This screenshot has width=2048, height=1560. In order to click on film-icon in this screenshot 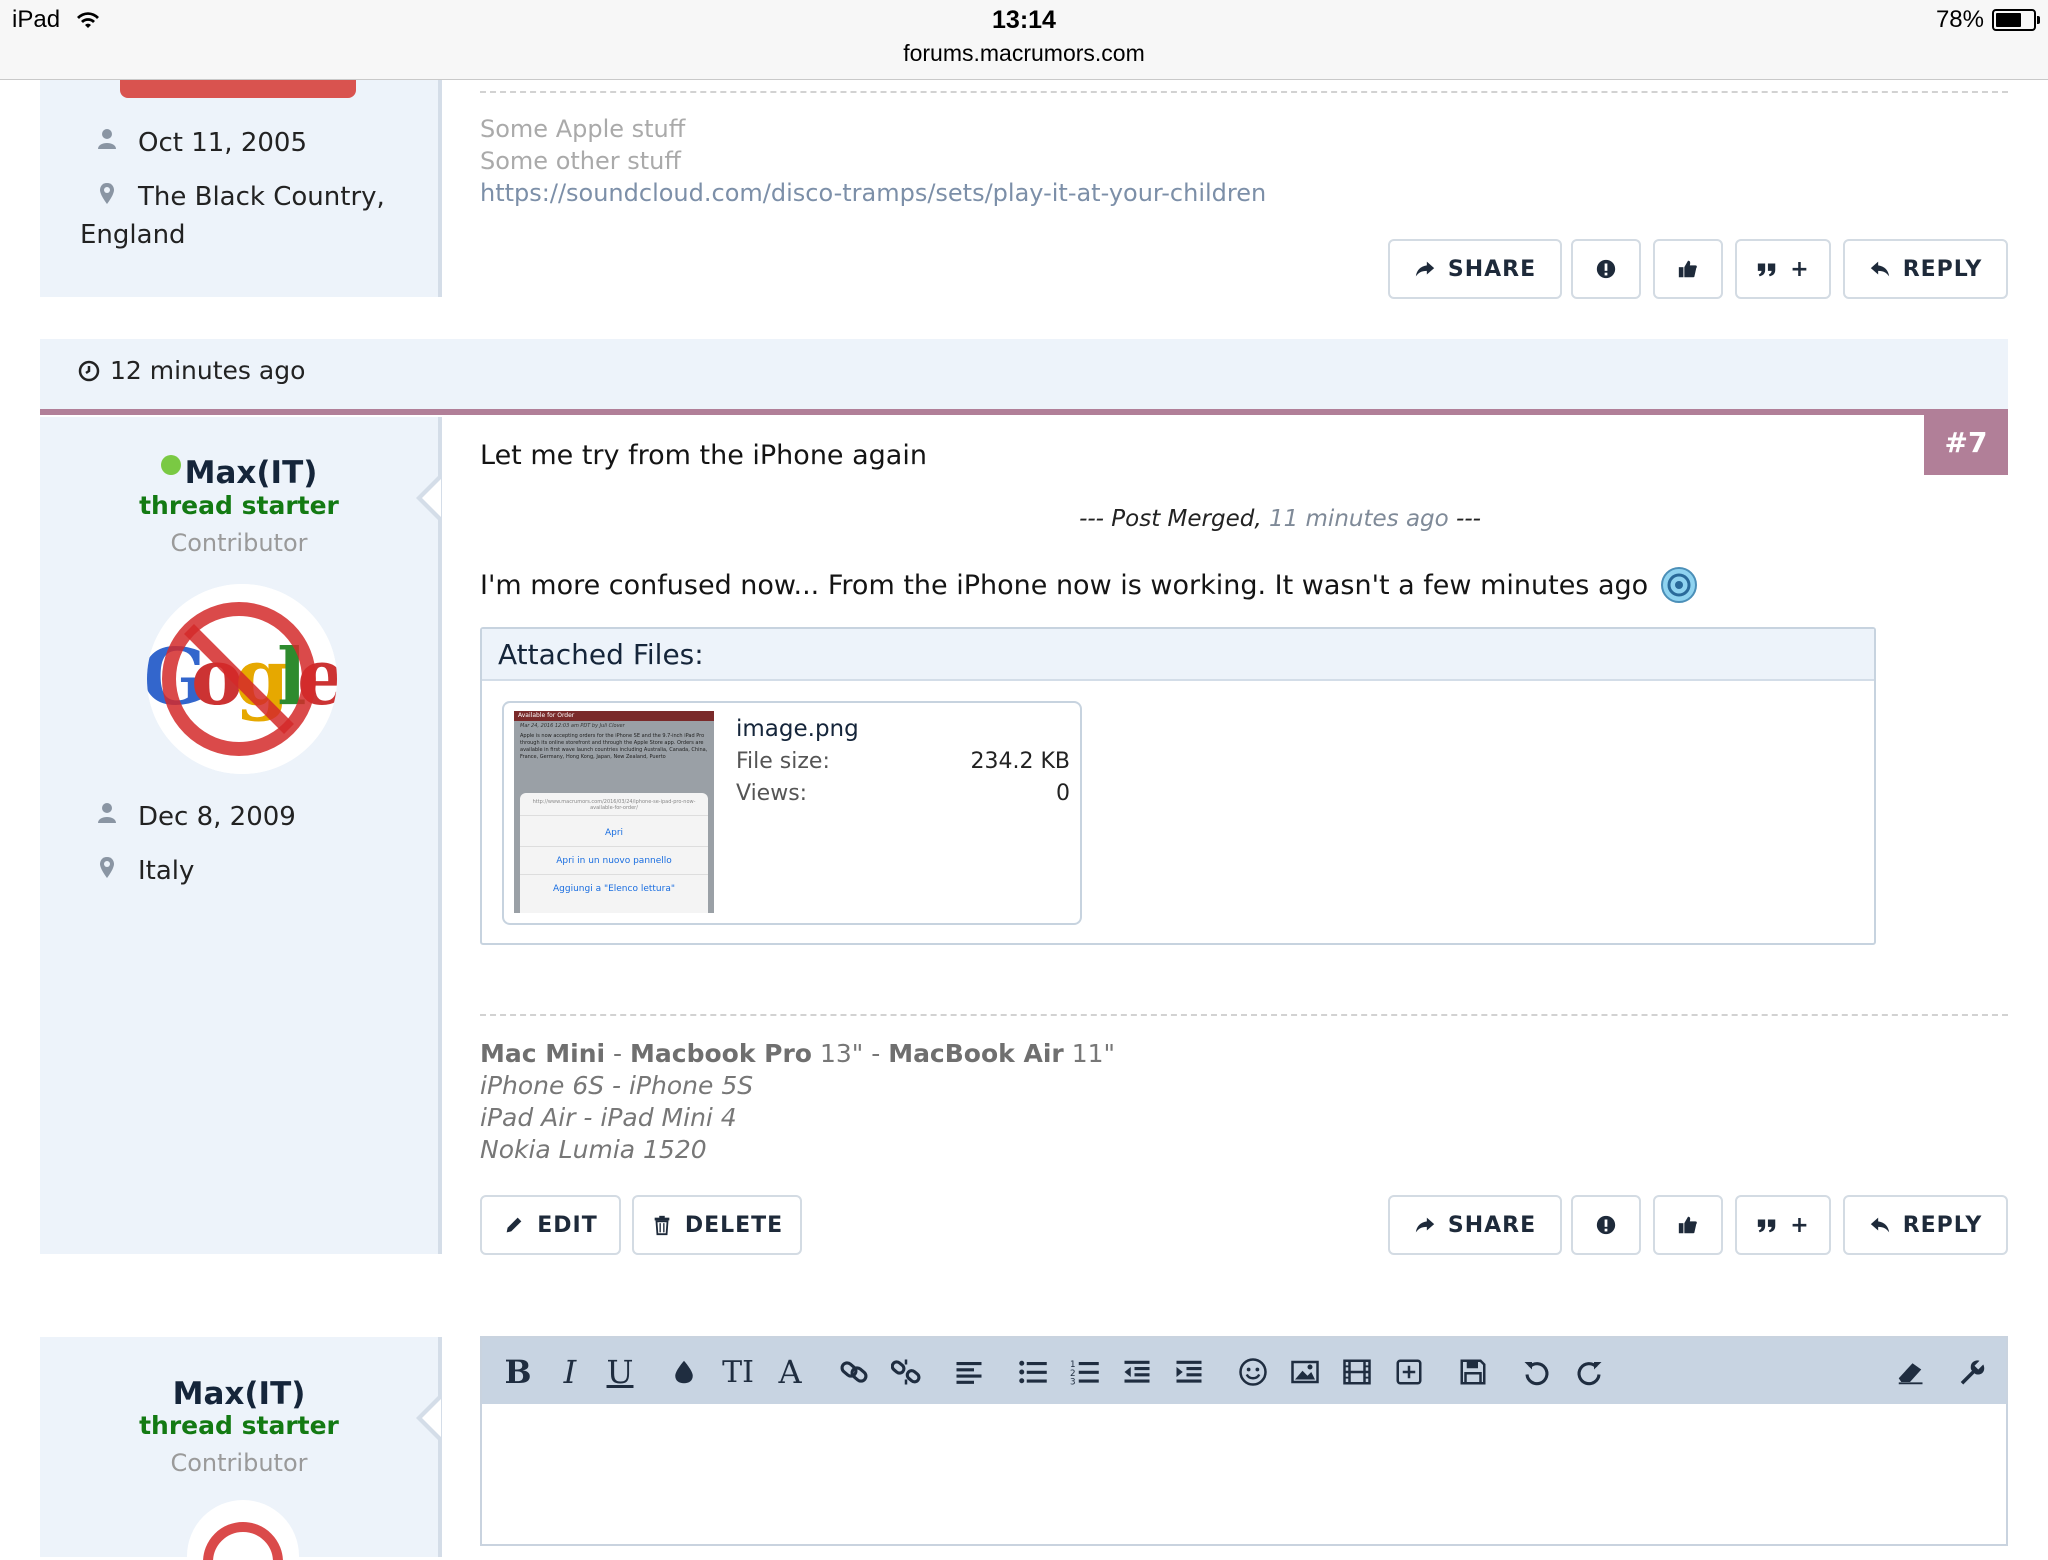, I will do `click(1357, 1372)`.